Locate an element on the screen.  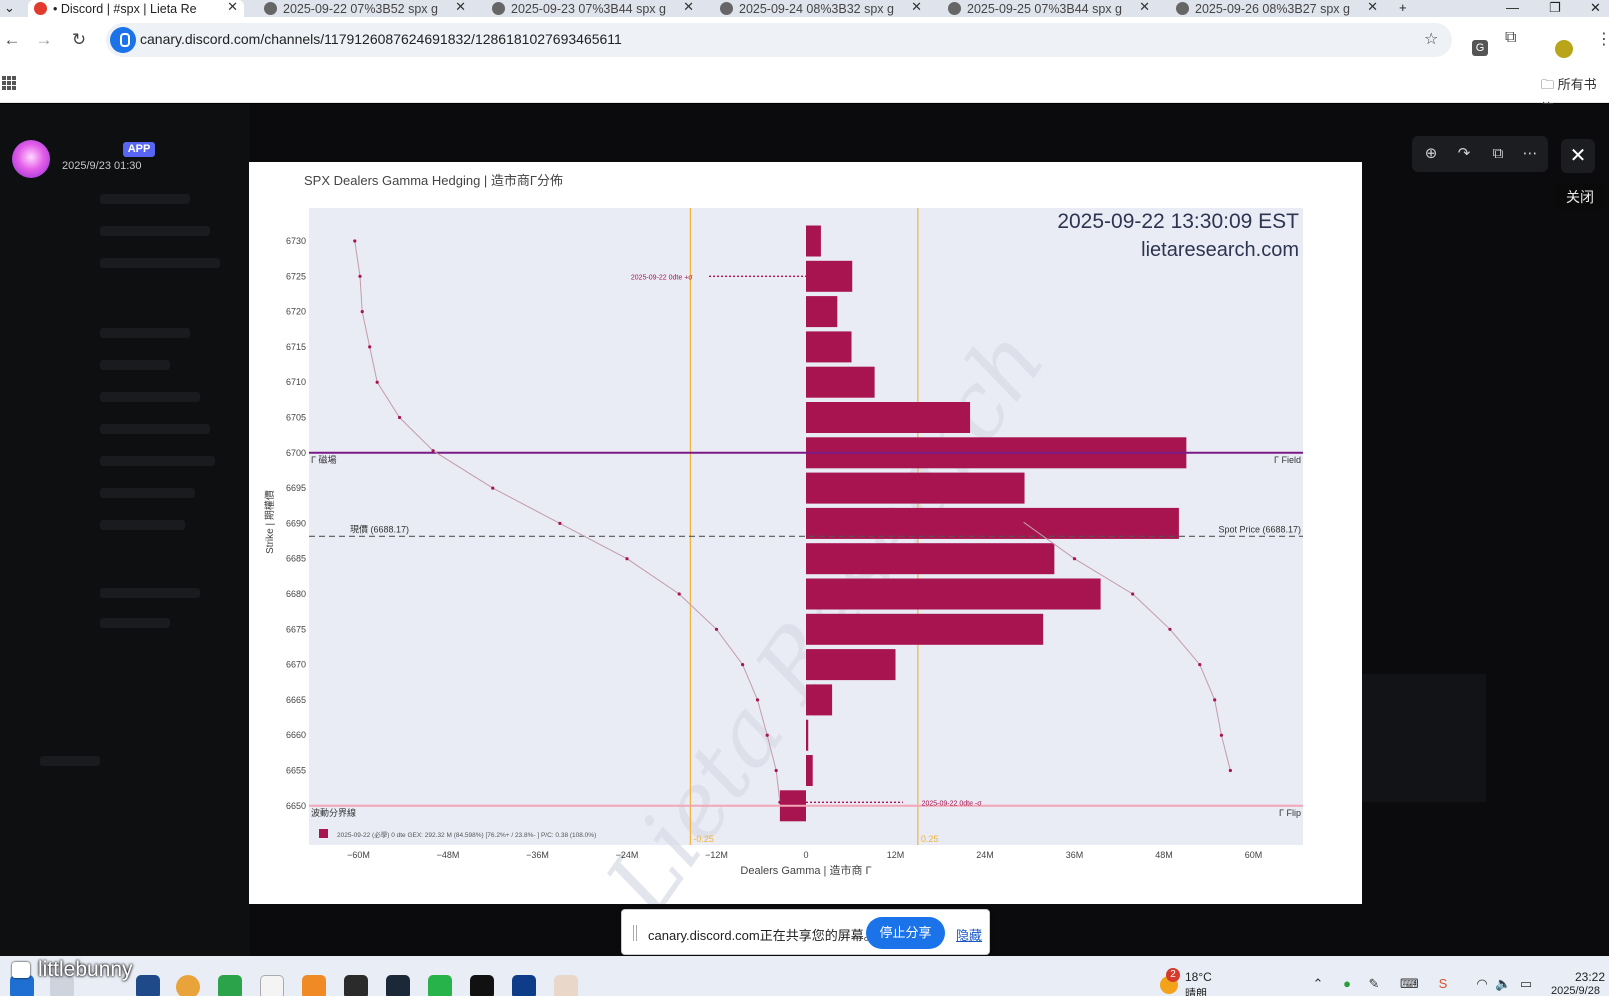
y-axis-label: Strike | 期權價 is located at coordinates (269, 522).